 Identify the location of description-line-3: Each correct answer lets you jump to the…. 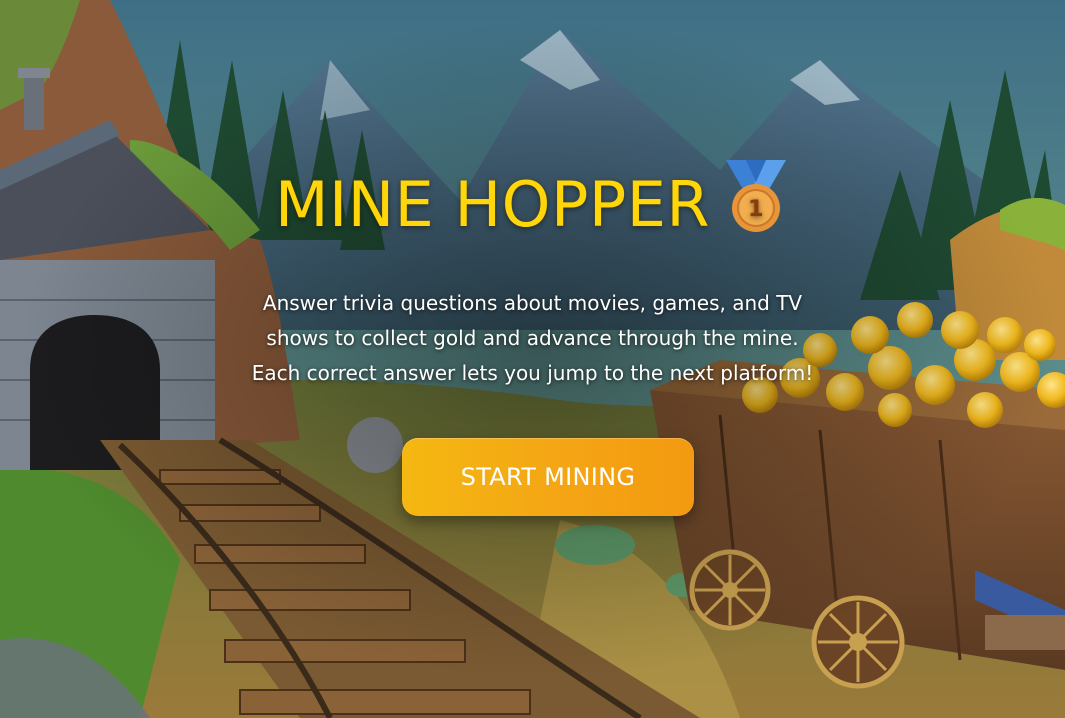
(532, 373).